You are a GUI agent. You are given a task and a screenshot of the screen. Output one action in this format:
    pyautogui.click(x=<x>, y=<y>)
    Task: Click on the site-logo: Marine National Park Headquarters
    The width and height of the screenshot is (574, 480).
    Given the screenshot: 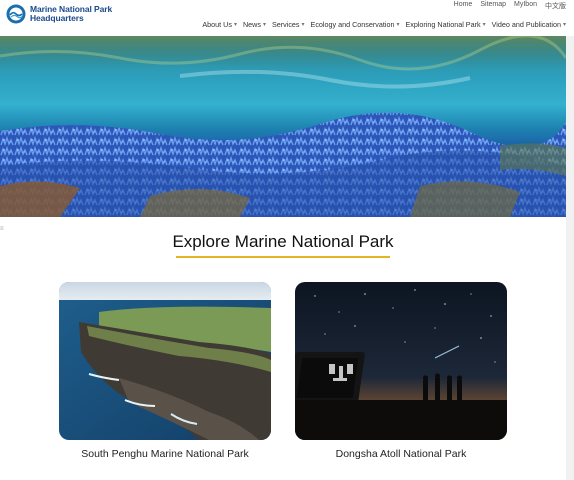 What is the action you would take?
    pyautogui.click(x=59, y=14)
    